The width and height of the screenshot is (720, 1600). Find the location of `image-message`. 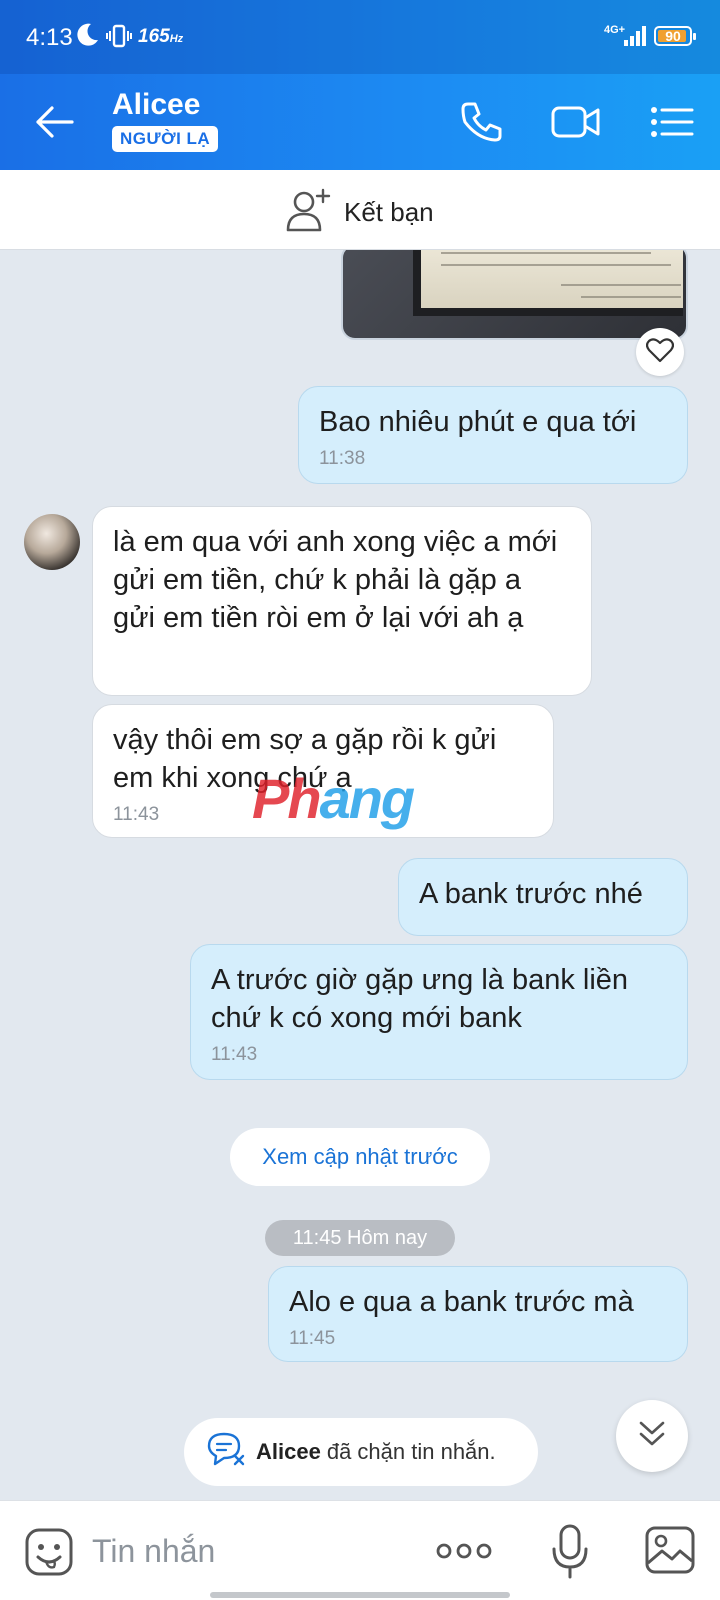

image-message is located at coordinates (514, 295).